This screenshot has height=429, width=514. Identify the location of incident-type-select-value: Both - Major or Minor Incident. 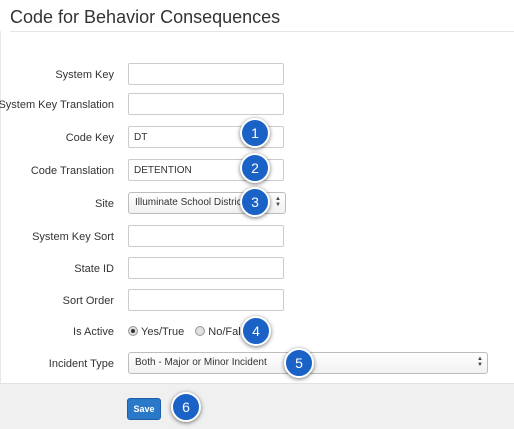
(201, 362).